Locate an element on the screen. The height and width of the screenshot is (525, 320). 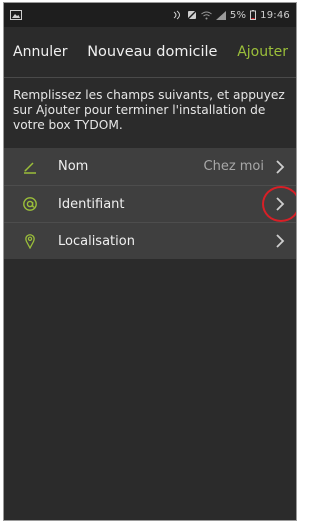
location-pin-icon is located at coordinates (30, 241).